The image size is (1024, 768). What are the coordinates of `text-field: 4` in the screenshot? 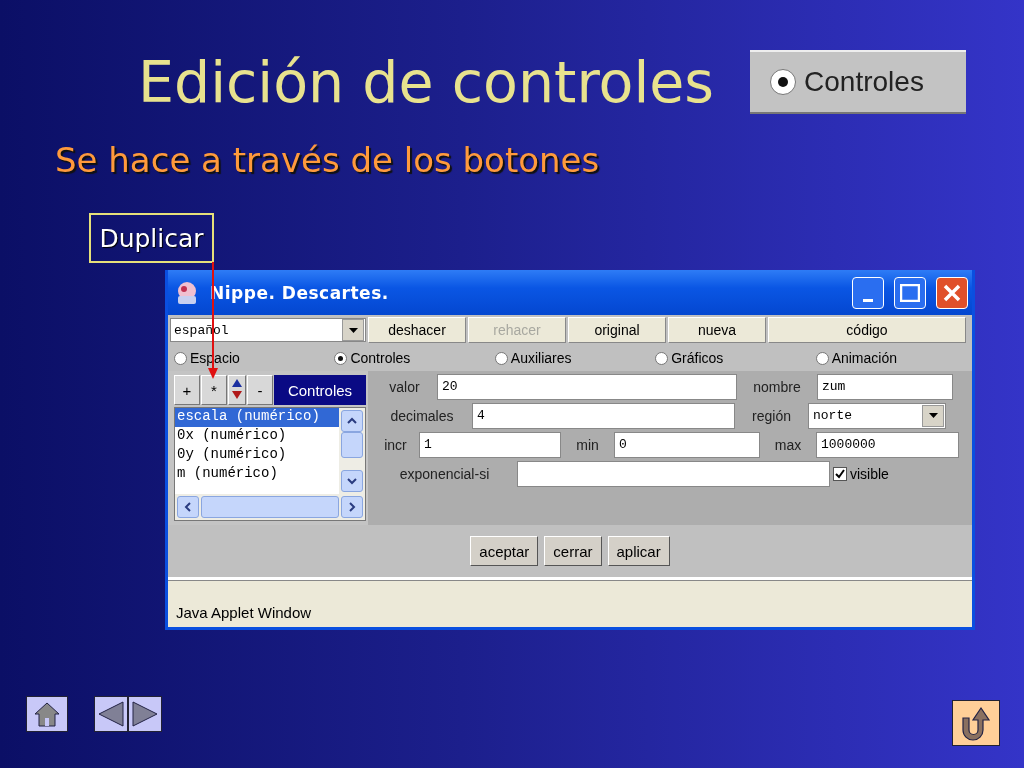 It's located at (603, 415).